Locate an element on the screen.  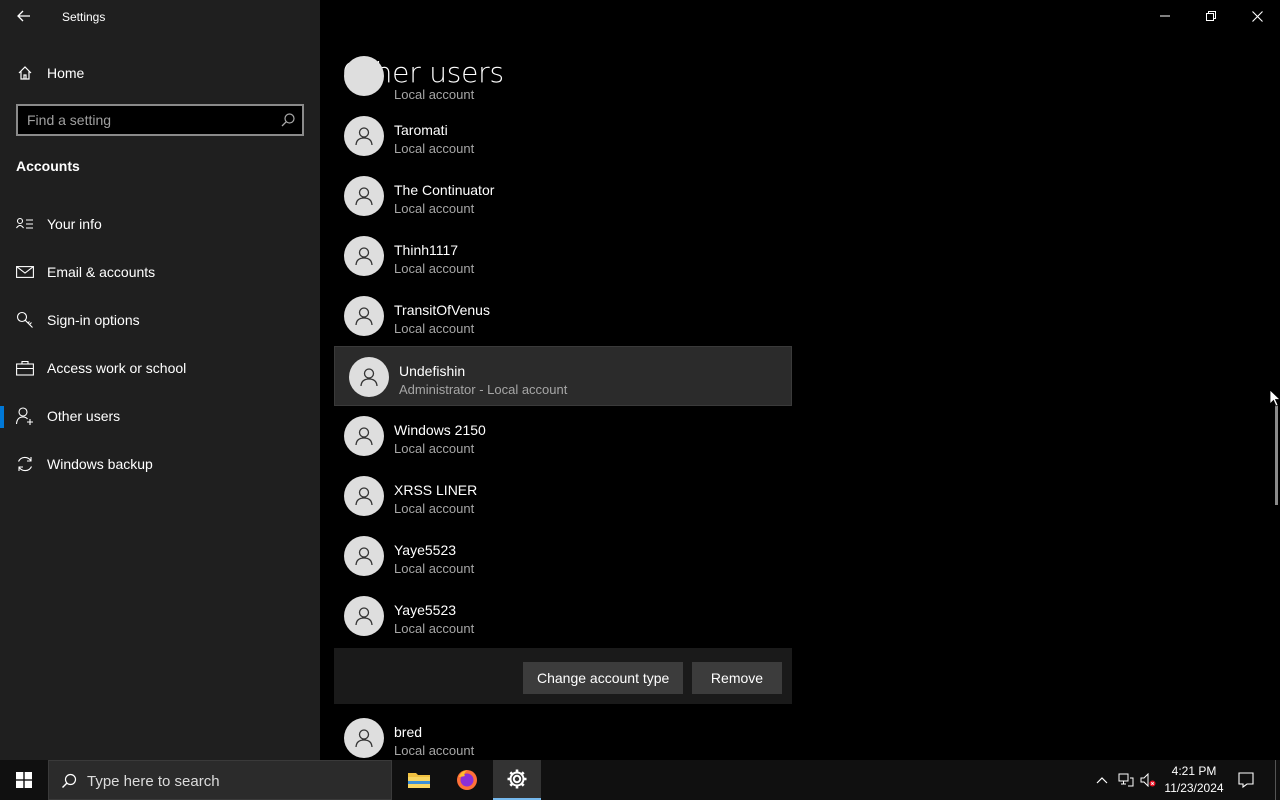
user-name: Windows 2150 is located at coordinates (440, 430).